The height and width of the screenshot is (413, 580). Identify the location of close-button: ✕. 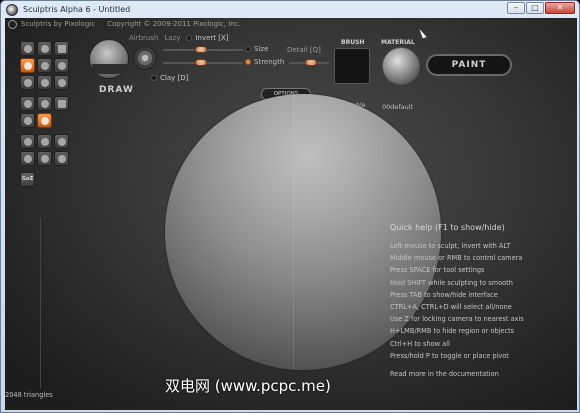
(560, 8).